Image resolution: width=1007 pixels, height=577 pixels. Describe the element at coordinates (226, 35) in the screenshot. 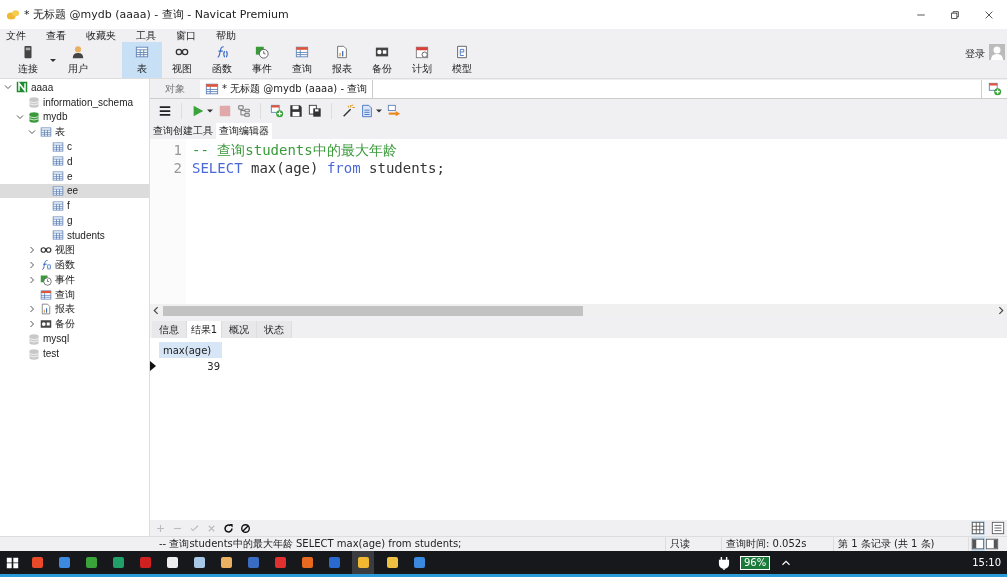

I see `menu-item: 帮助` at that location.